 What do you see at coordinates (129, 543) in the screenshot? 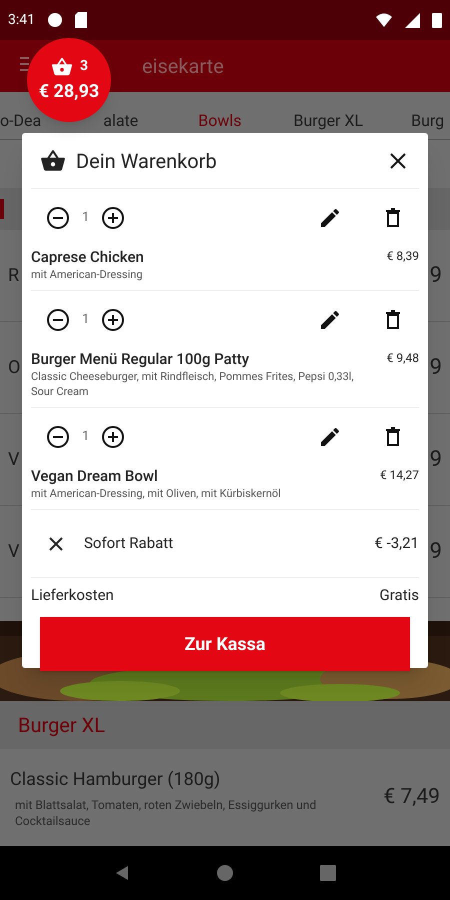
I see `discount-label: Sofort Rabatt` at bounding box center [129, 543].